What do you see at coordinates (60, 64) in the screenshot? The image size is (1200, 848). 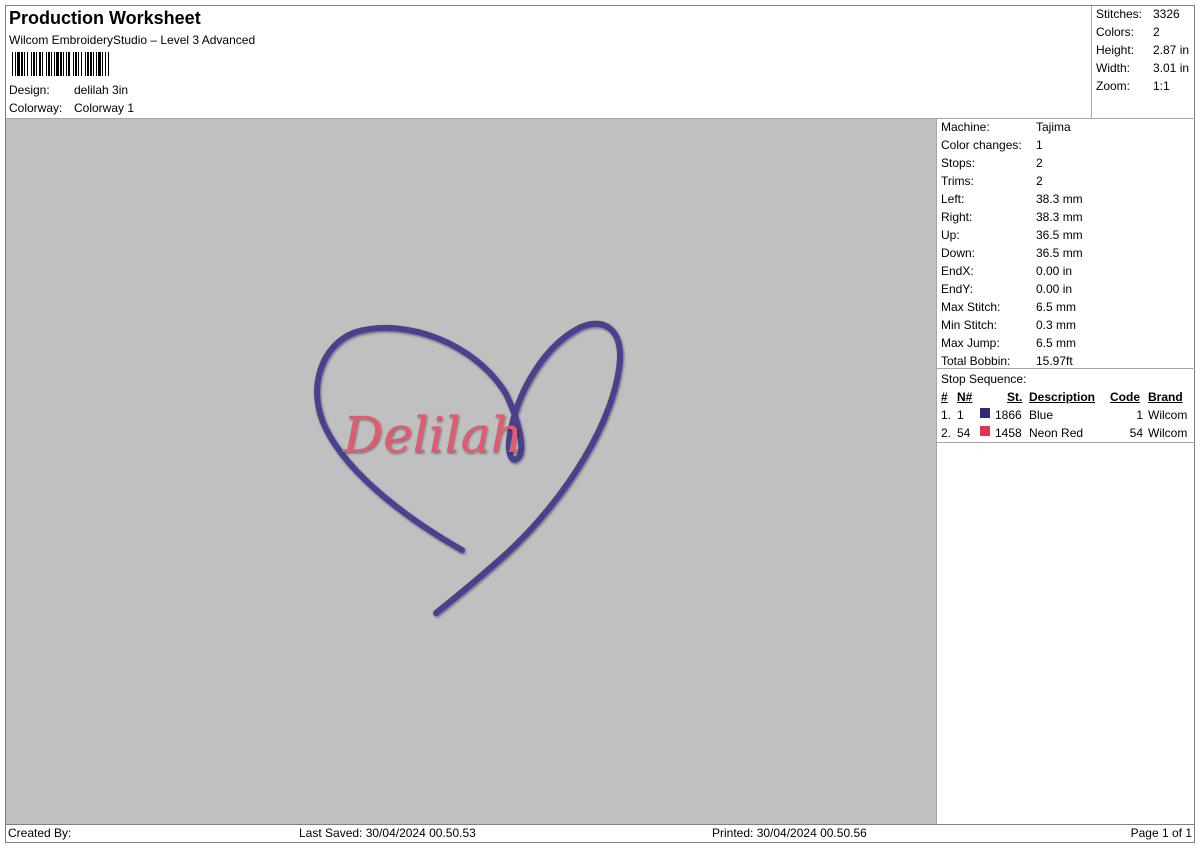 I see `barcode-icon` at bounding box center [60, 64].